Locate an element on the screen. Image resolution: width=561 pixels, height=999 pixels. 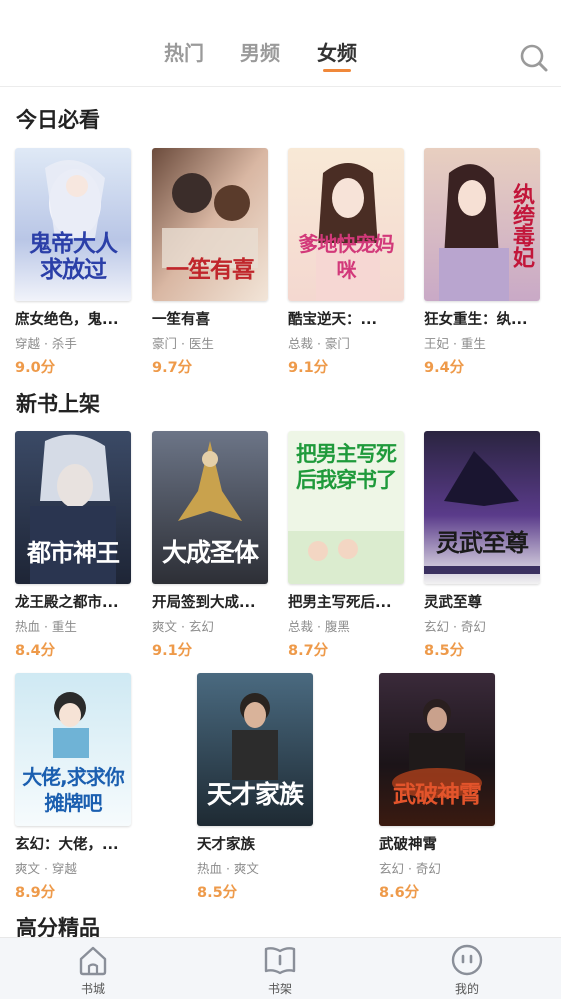
book-title: 天才家族 is located at coordinates (226, 845).